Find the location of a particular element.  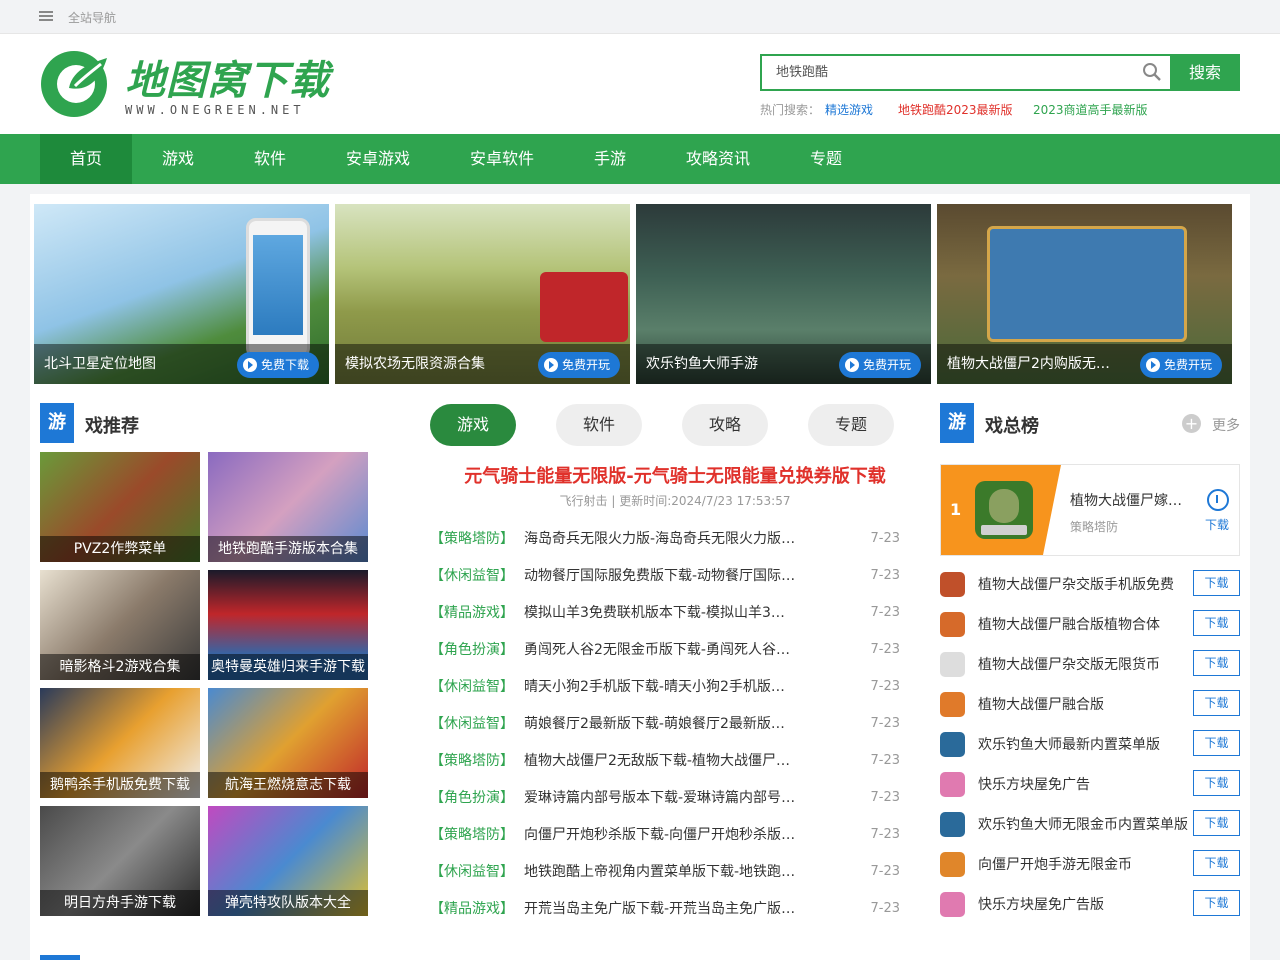

news-title: 地铁跑酷上帝视角内置菜单版下载-地铁跑酷上帝视角 is located at coordinates (661, 872).